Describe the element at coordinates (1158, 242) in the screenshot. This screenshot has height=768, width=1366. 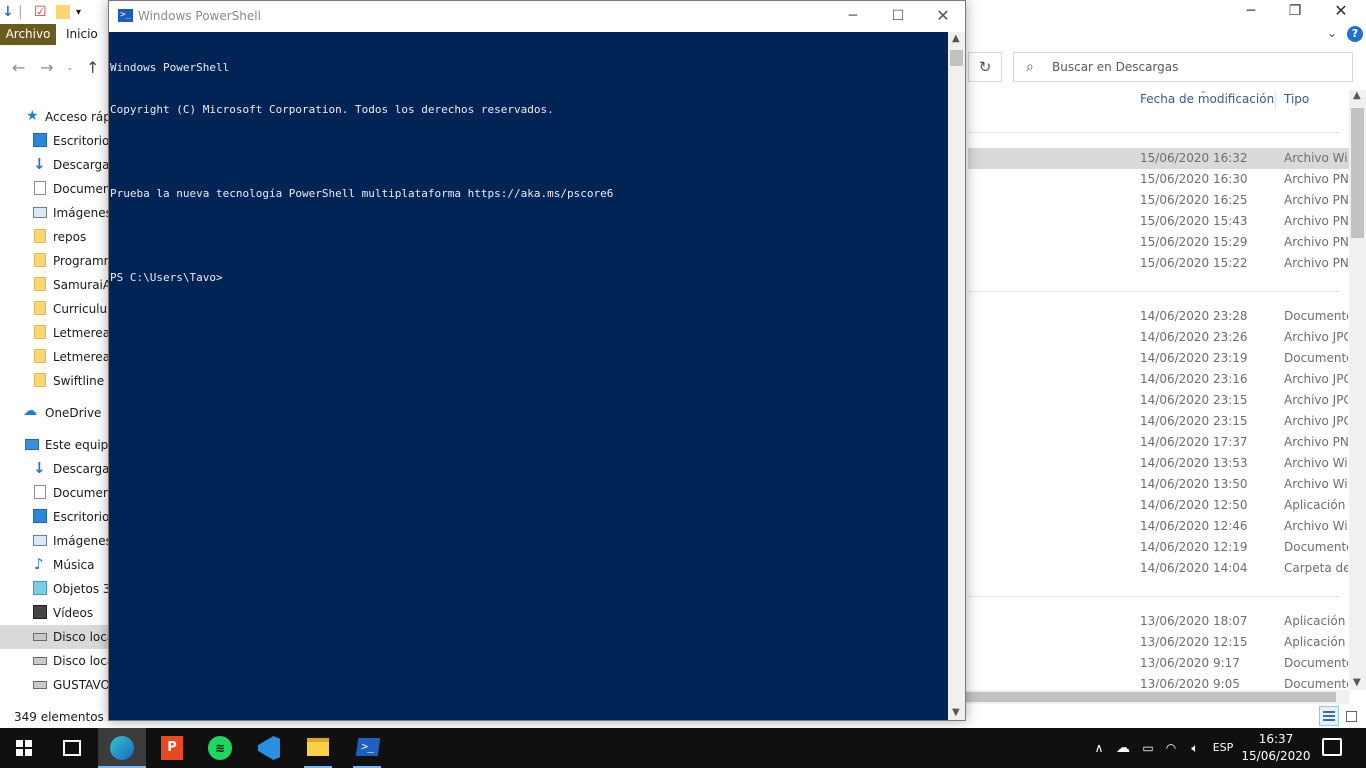
I see `file-row: 15/06/2020 15:29 Archivo PNG` at that location.